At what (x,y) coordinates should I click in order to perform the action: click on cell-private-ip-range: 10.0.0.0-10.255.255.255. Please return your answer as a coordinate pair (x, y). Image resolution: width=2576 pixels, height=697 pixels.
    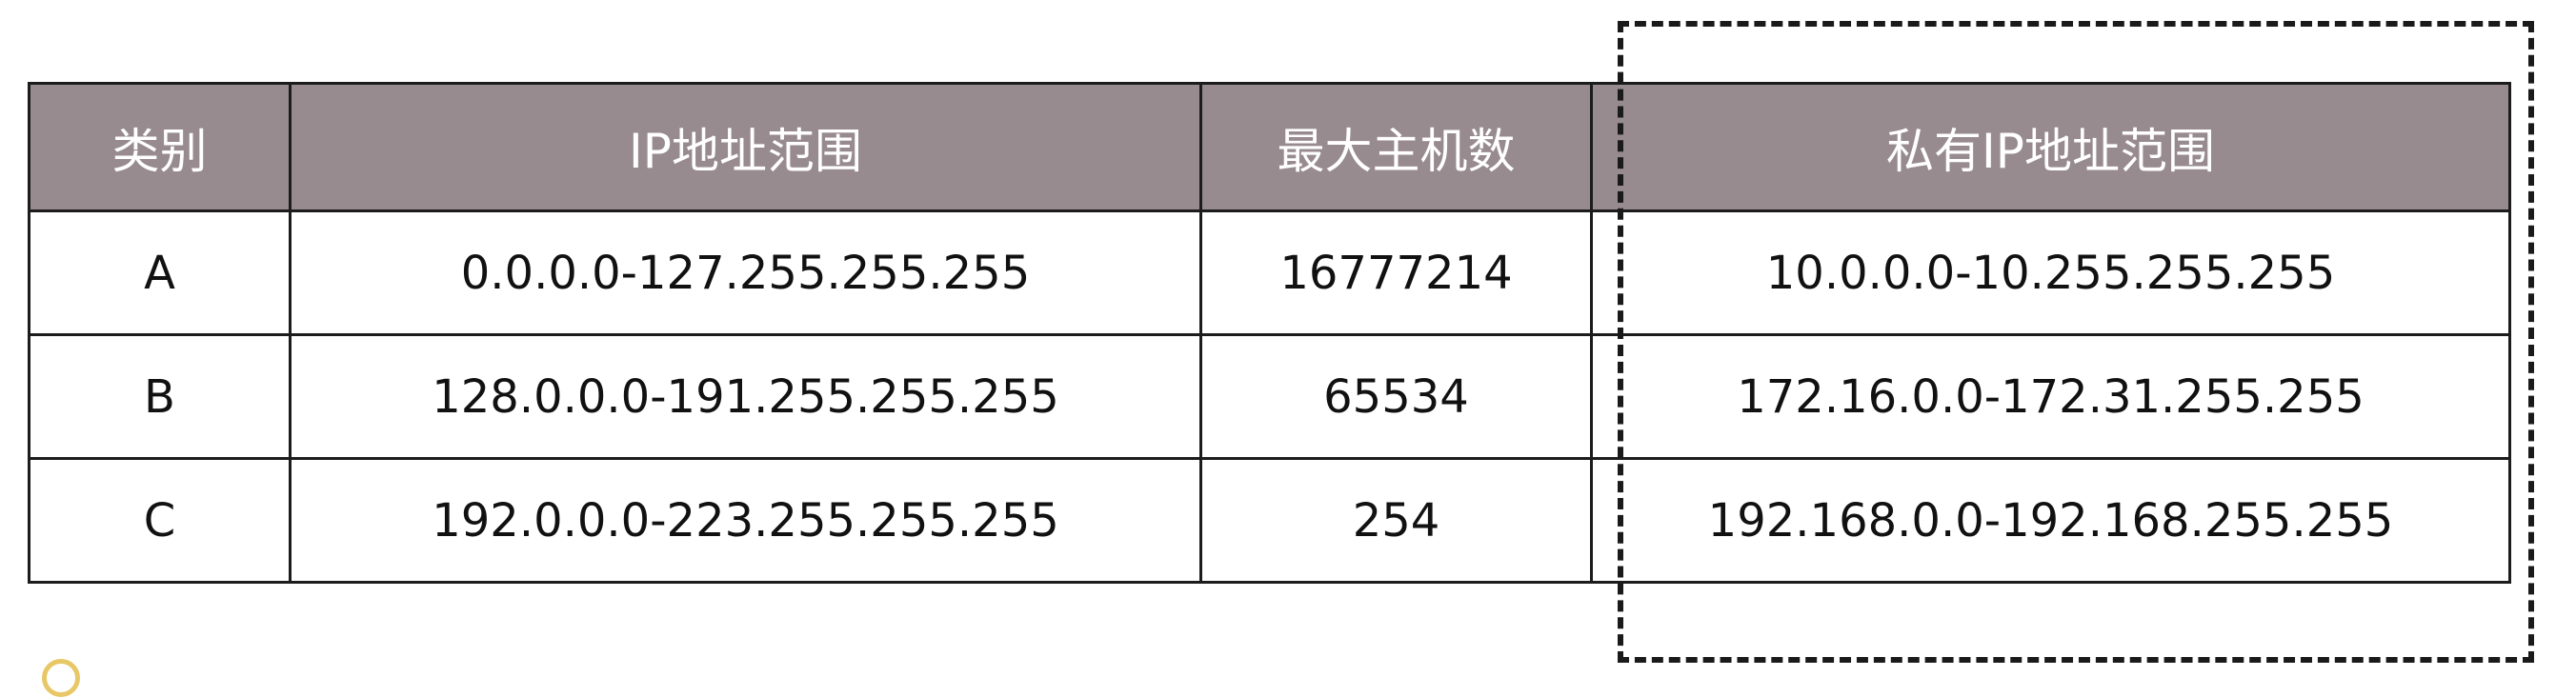
    Looking at the image, I should click on (2050, 272).